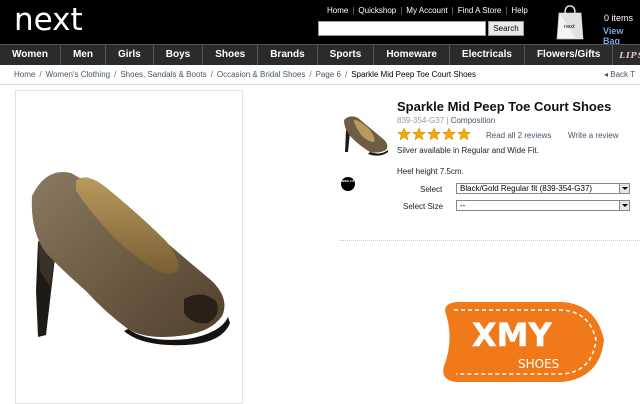 The height and width of the screenshot is (404, 640). I want to click on nav-men: Men, so click(83, 55).